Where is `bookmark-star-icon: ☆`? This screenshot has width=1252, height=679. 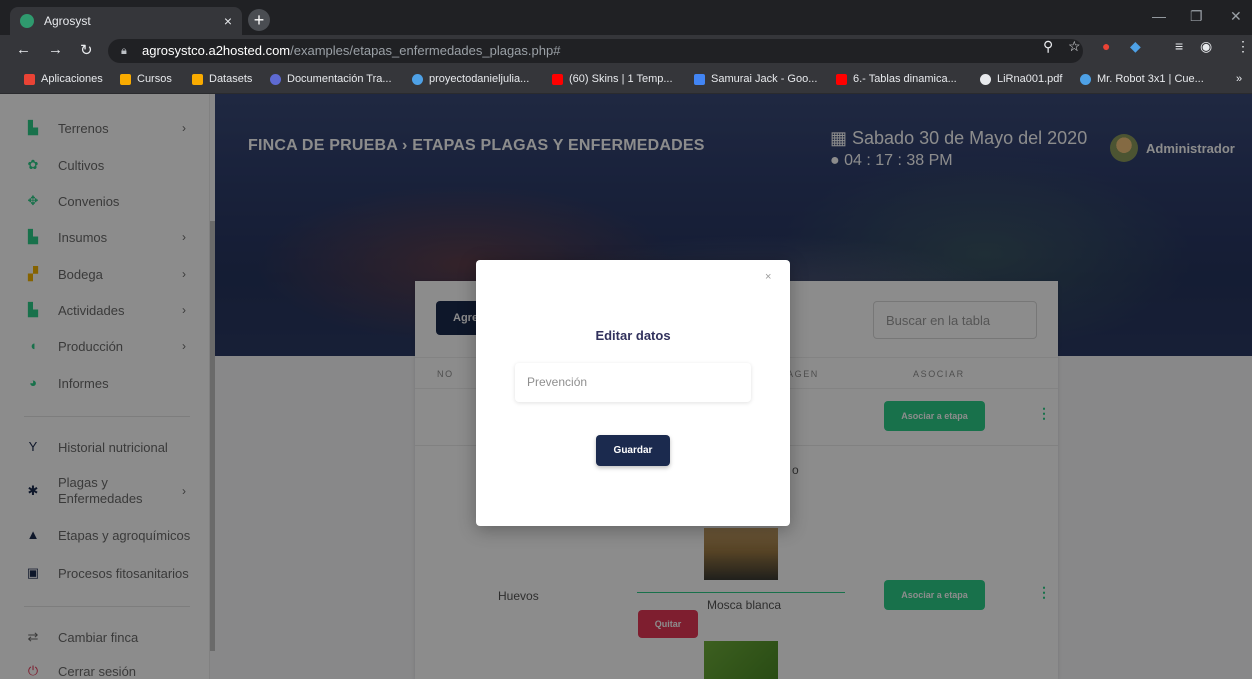 bookmark-star-icon: ☆ is located at coordinates (1074, 46).